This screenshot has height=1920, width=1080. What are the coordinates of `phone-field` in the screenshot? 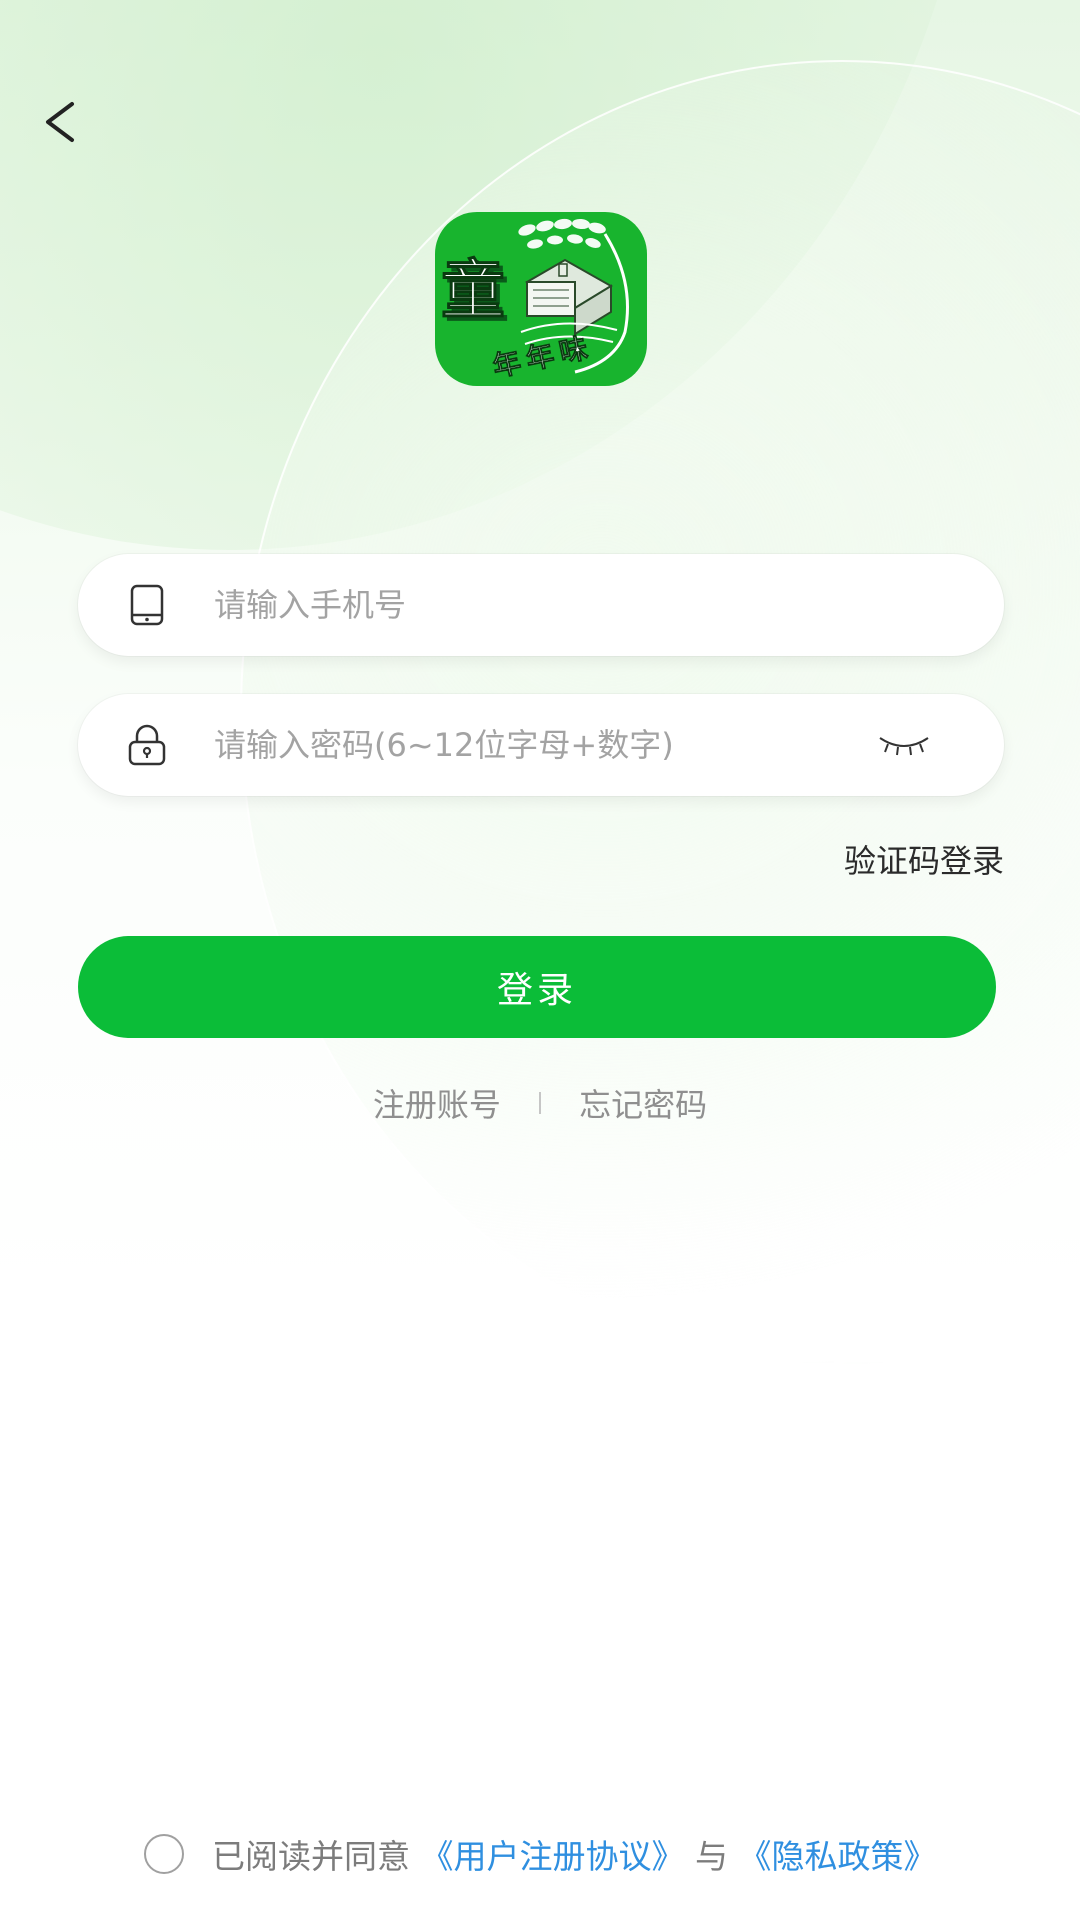 It's located at (541, 605).